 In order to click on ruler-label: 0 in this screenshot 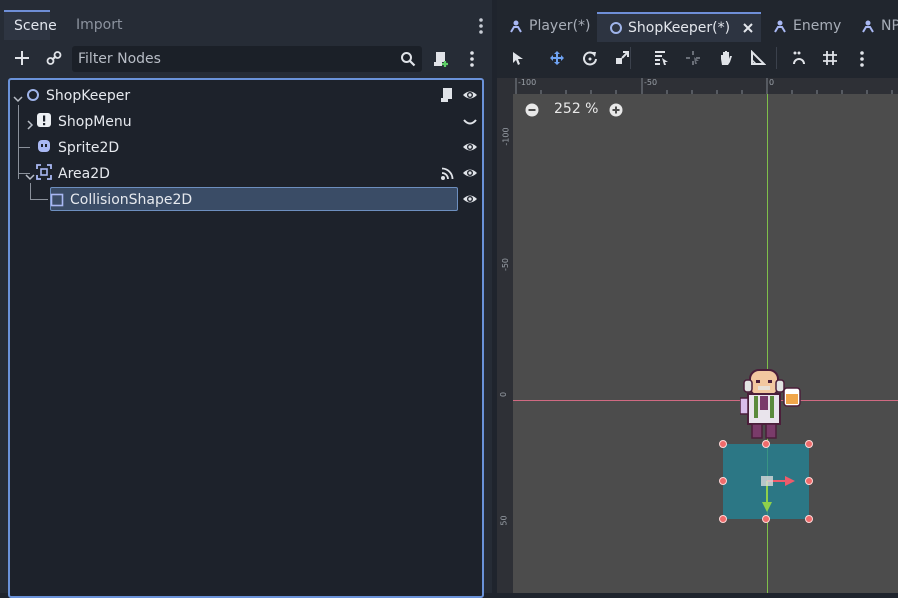, I will do `click(504, 394)`.